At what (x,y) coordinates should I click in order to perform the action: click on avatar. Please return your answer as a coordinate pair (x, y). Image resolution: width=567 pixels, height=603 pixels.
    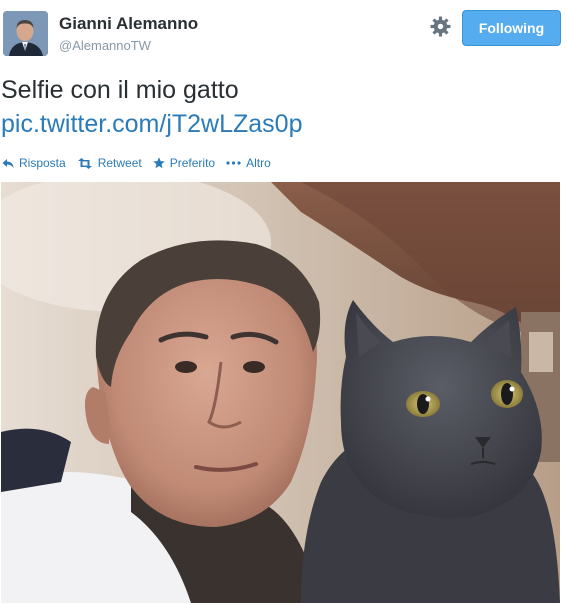
    Looking at the image, I should click on (25, 33).